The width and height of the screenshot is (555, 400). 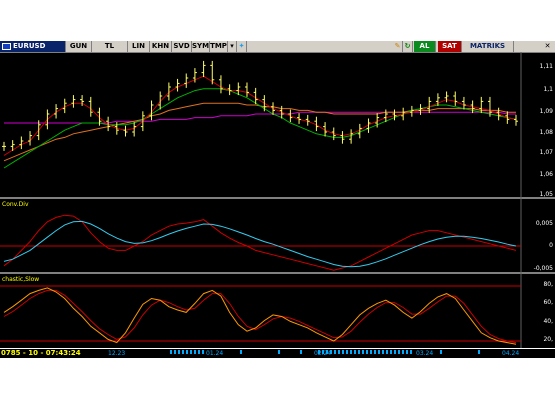 I want to click on clock-readout: 0785 - 10 - 07:43:24, so click(x=41, y=353).